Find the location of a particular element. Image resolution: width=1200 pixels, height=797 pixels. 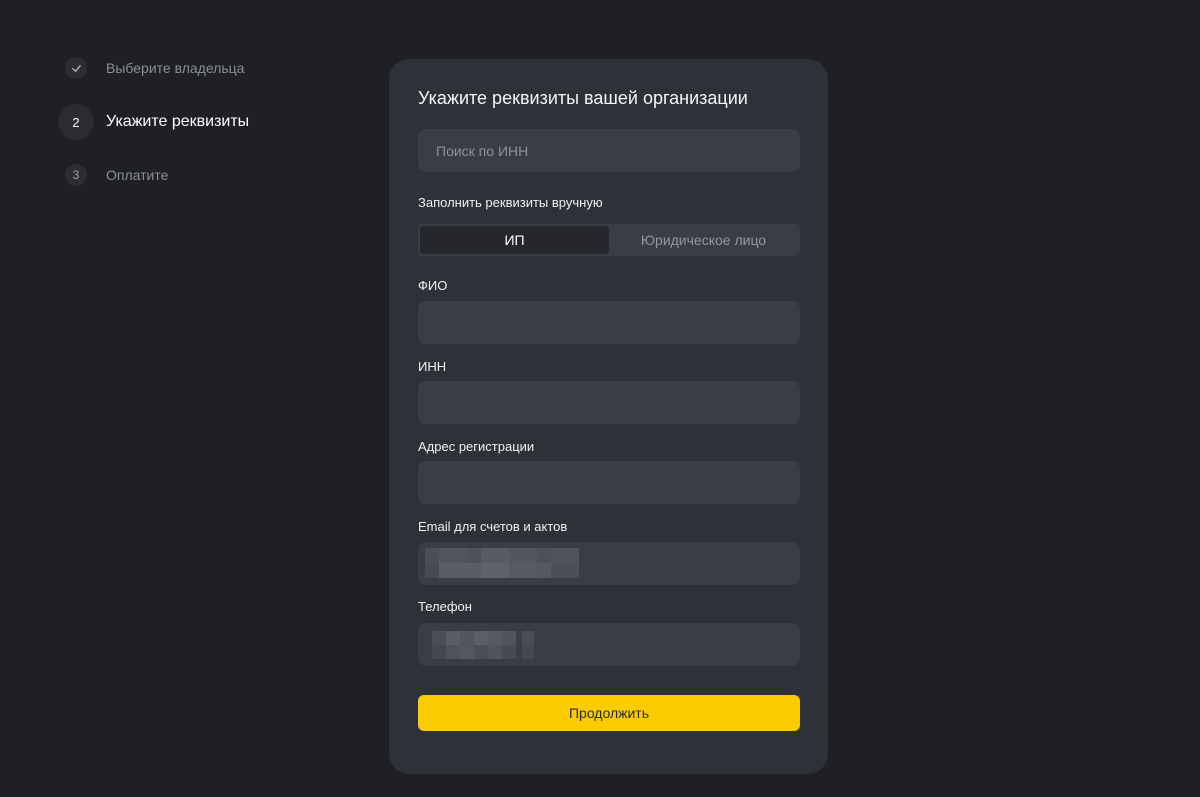

step-choose-owner: Выберите владельца is located at coordinates (154, 68).